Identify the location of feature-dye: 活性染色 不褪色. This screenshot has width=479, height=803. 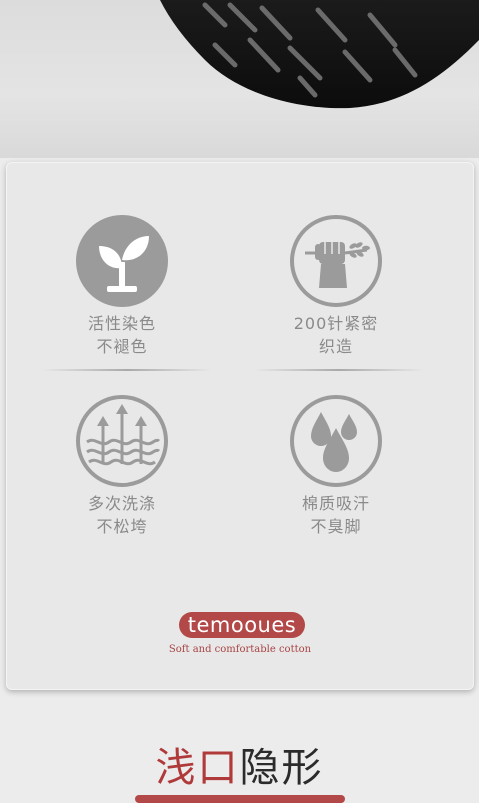
(122, 286).